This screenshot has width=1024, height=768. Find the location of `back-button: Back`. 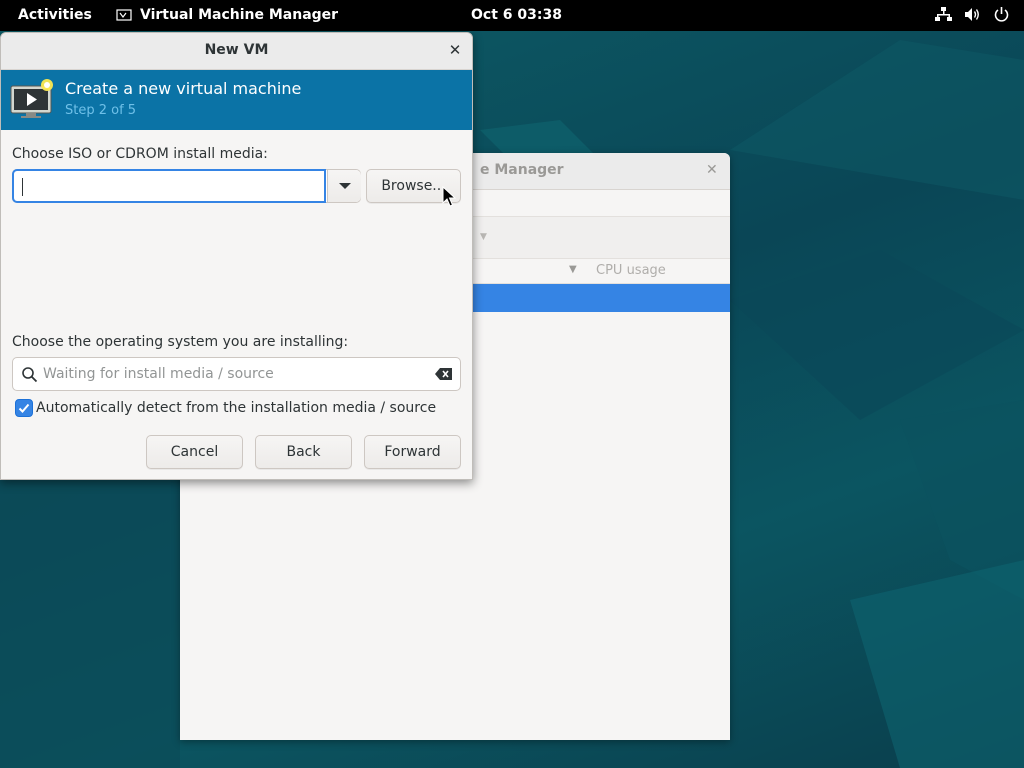

back-button: Back is located at coordinates (303, 452).